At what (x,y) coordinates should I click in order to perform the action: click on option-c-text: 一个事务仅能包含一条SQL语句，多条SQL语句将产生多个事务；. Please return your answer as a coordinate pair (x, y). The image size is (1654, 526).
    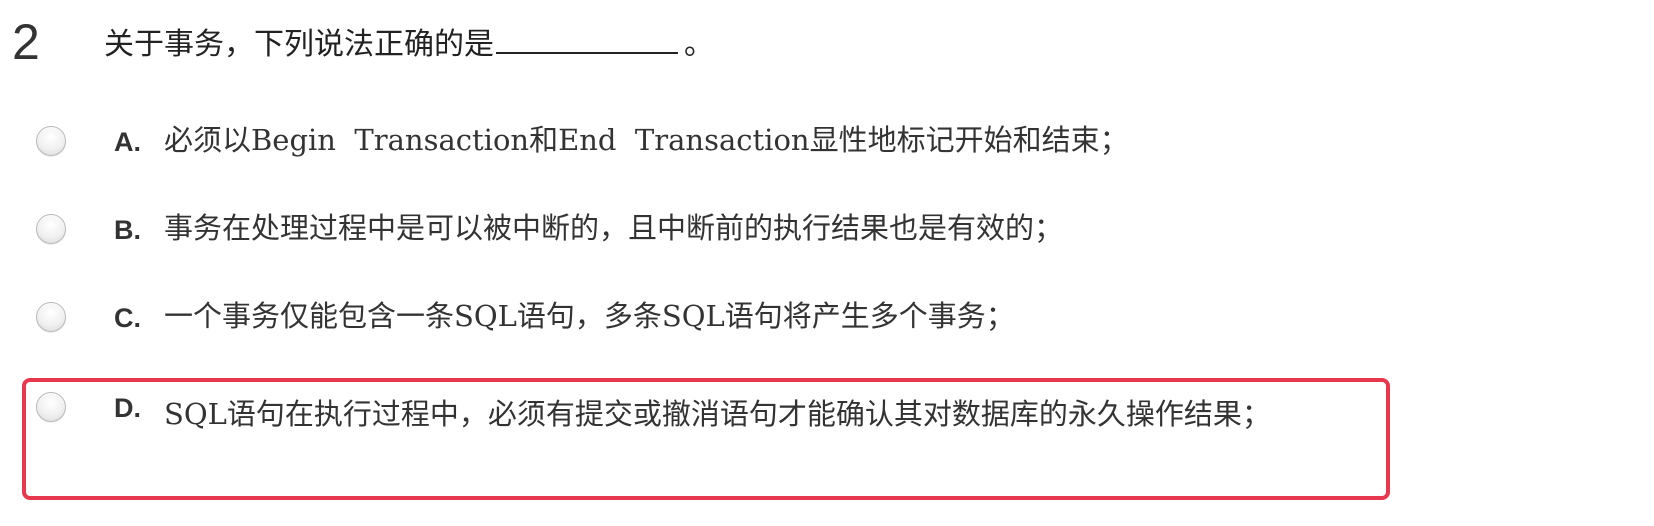
    Looking at the image, I should click on (589, 316).